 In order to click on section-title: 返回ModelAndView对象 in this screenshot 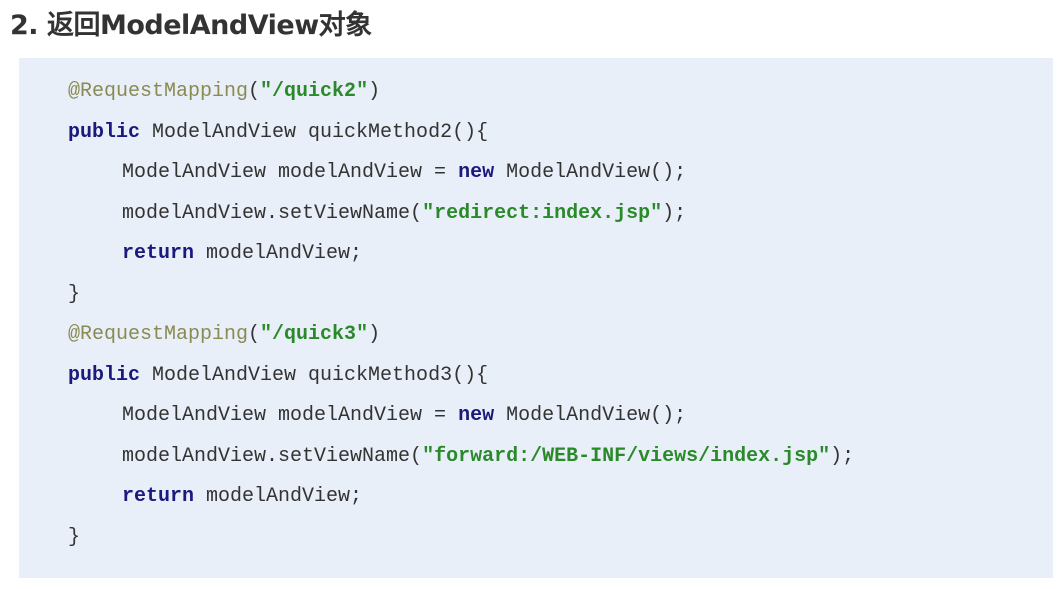, I will do `click(209, 25)`.